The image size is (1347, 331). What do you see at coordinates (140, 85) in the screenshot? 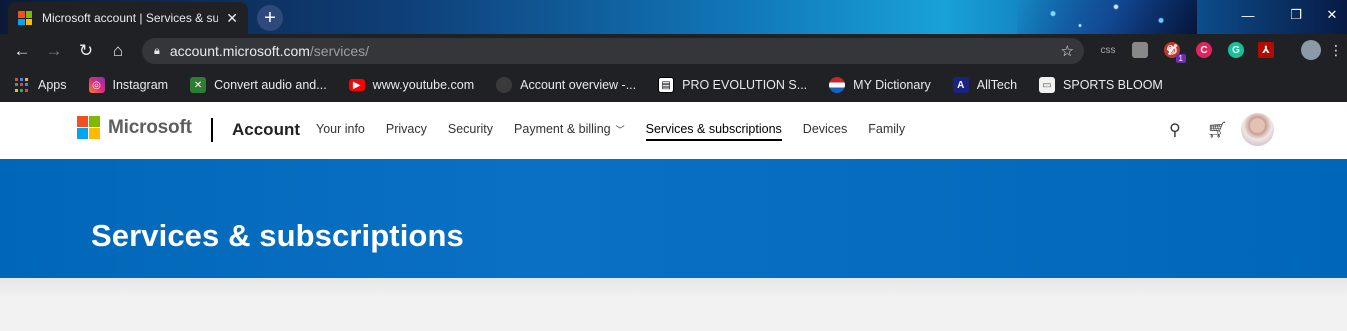
I see `bookmark-label: Instagram` at bounding box center [140, 85].